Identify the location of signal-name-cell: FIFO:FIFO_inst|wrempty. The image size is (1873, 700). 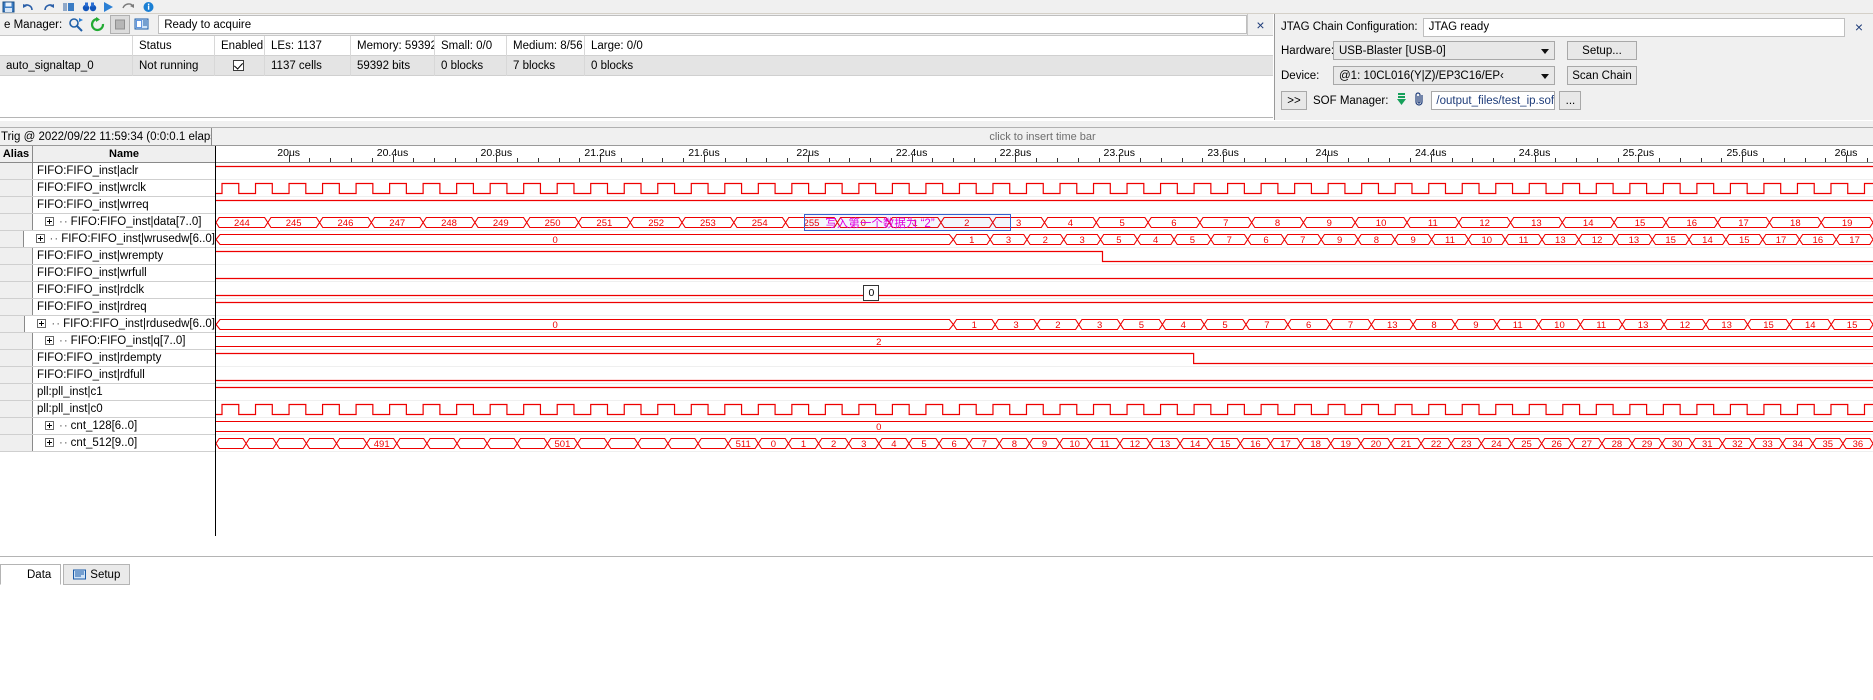
(124, 256).